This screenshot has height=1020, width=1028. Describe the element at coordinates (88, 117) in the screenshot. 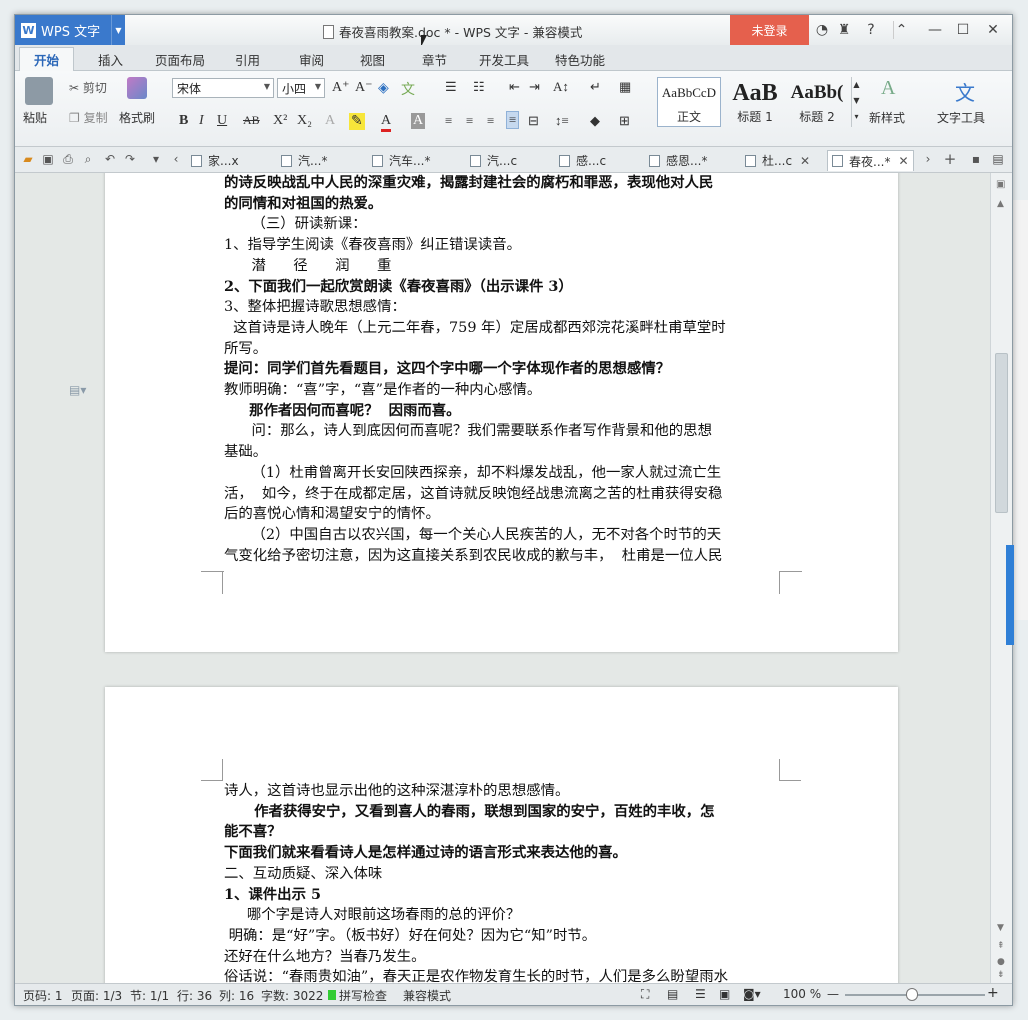

I see `copy-button: ❐ 复制` at that location.